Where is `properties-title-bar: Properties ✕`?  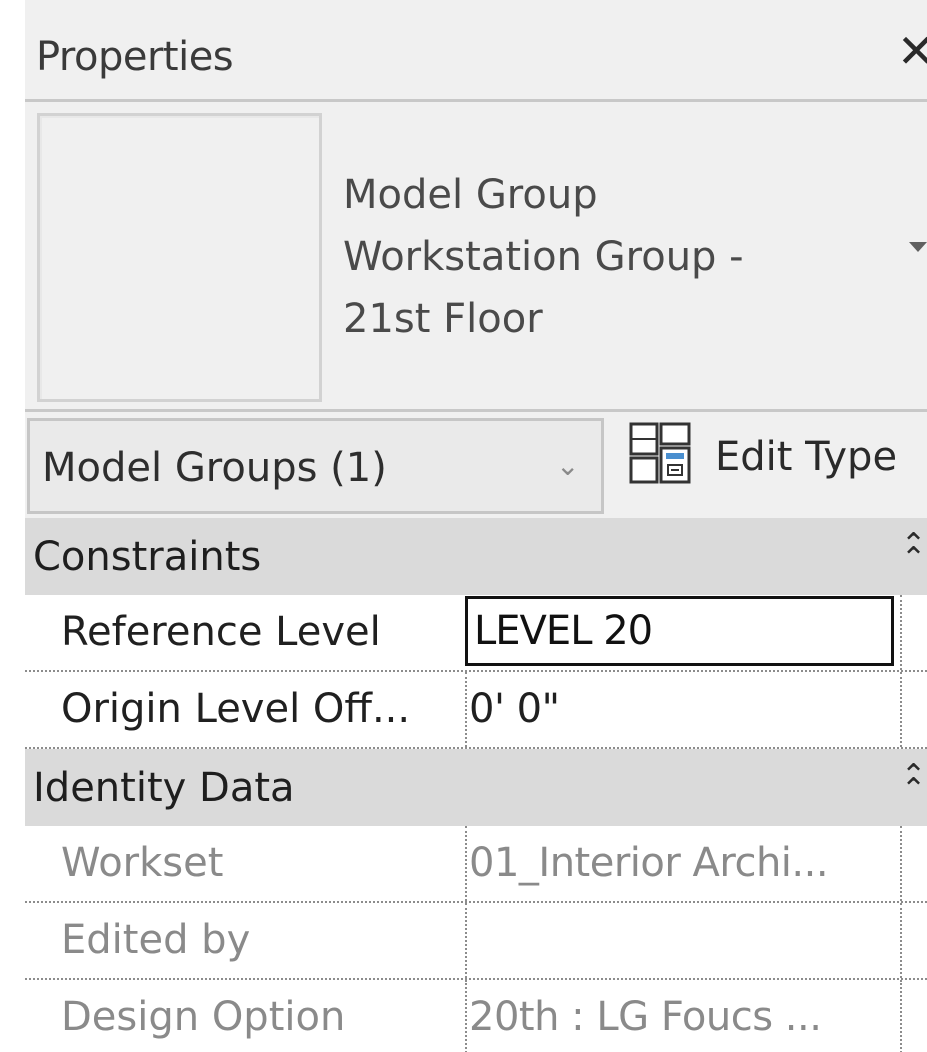 properties-title-bar: Properties ✕ is located at coordinates (476, 49).